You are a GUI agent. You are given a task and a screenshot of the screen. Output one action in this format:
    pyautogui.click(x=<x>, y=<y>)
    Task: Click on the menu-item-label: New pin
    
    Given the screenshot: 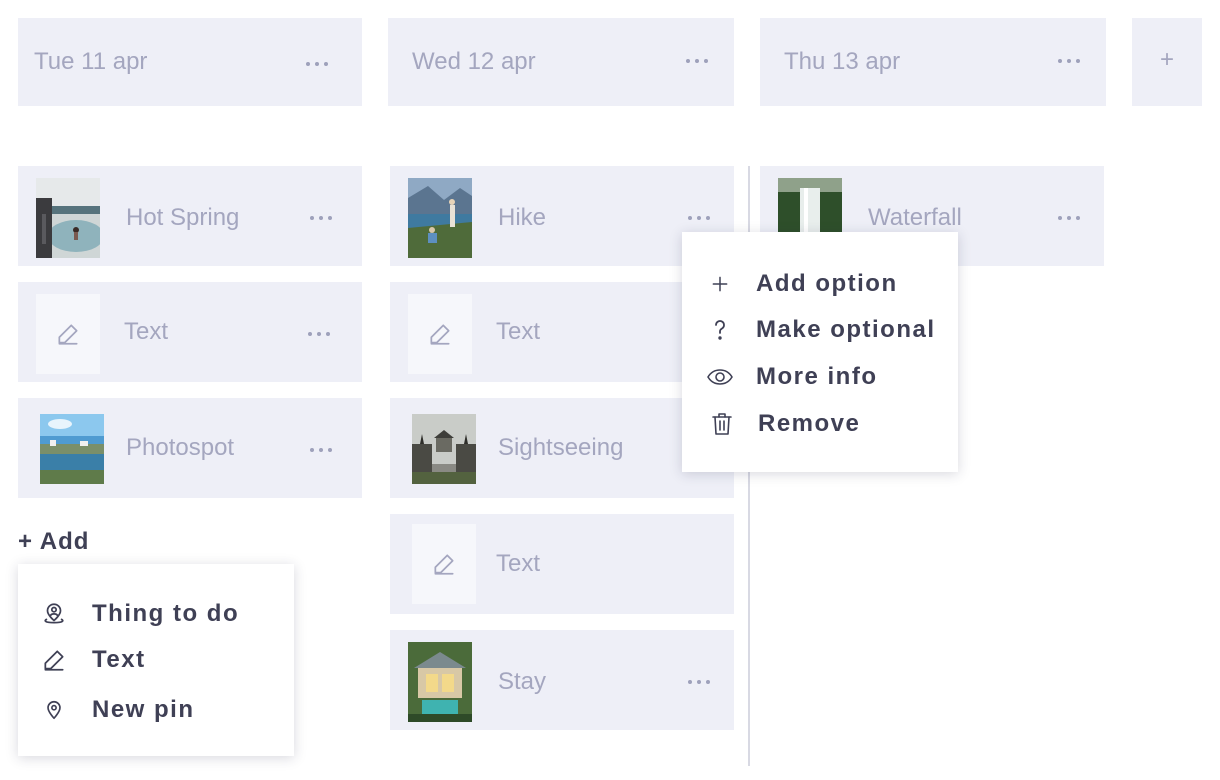 What is the action you would take?
    pyautogui.click(x=143, y=709)
    